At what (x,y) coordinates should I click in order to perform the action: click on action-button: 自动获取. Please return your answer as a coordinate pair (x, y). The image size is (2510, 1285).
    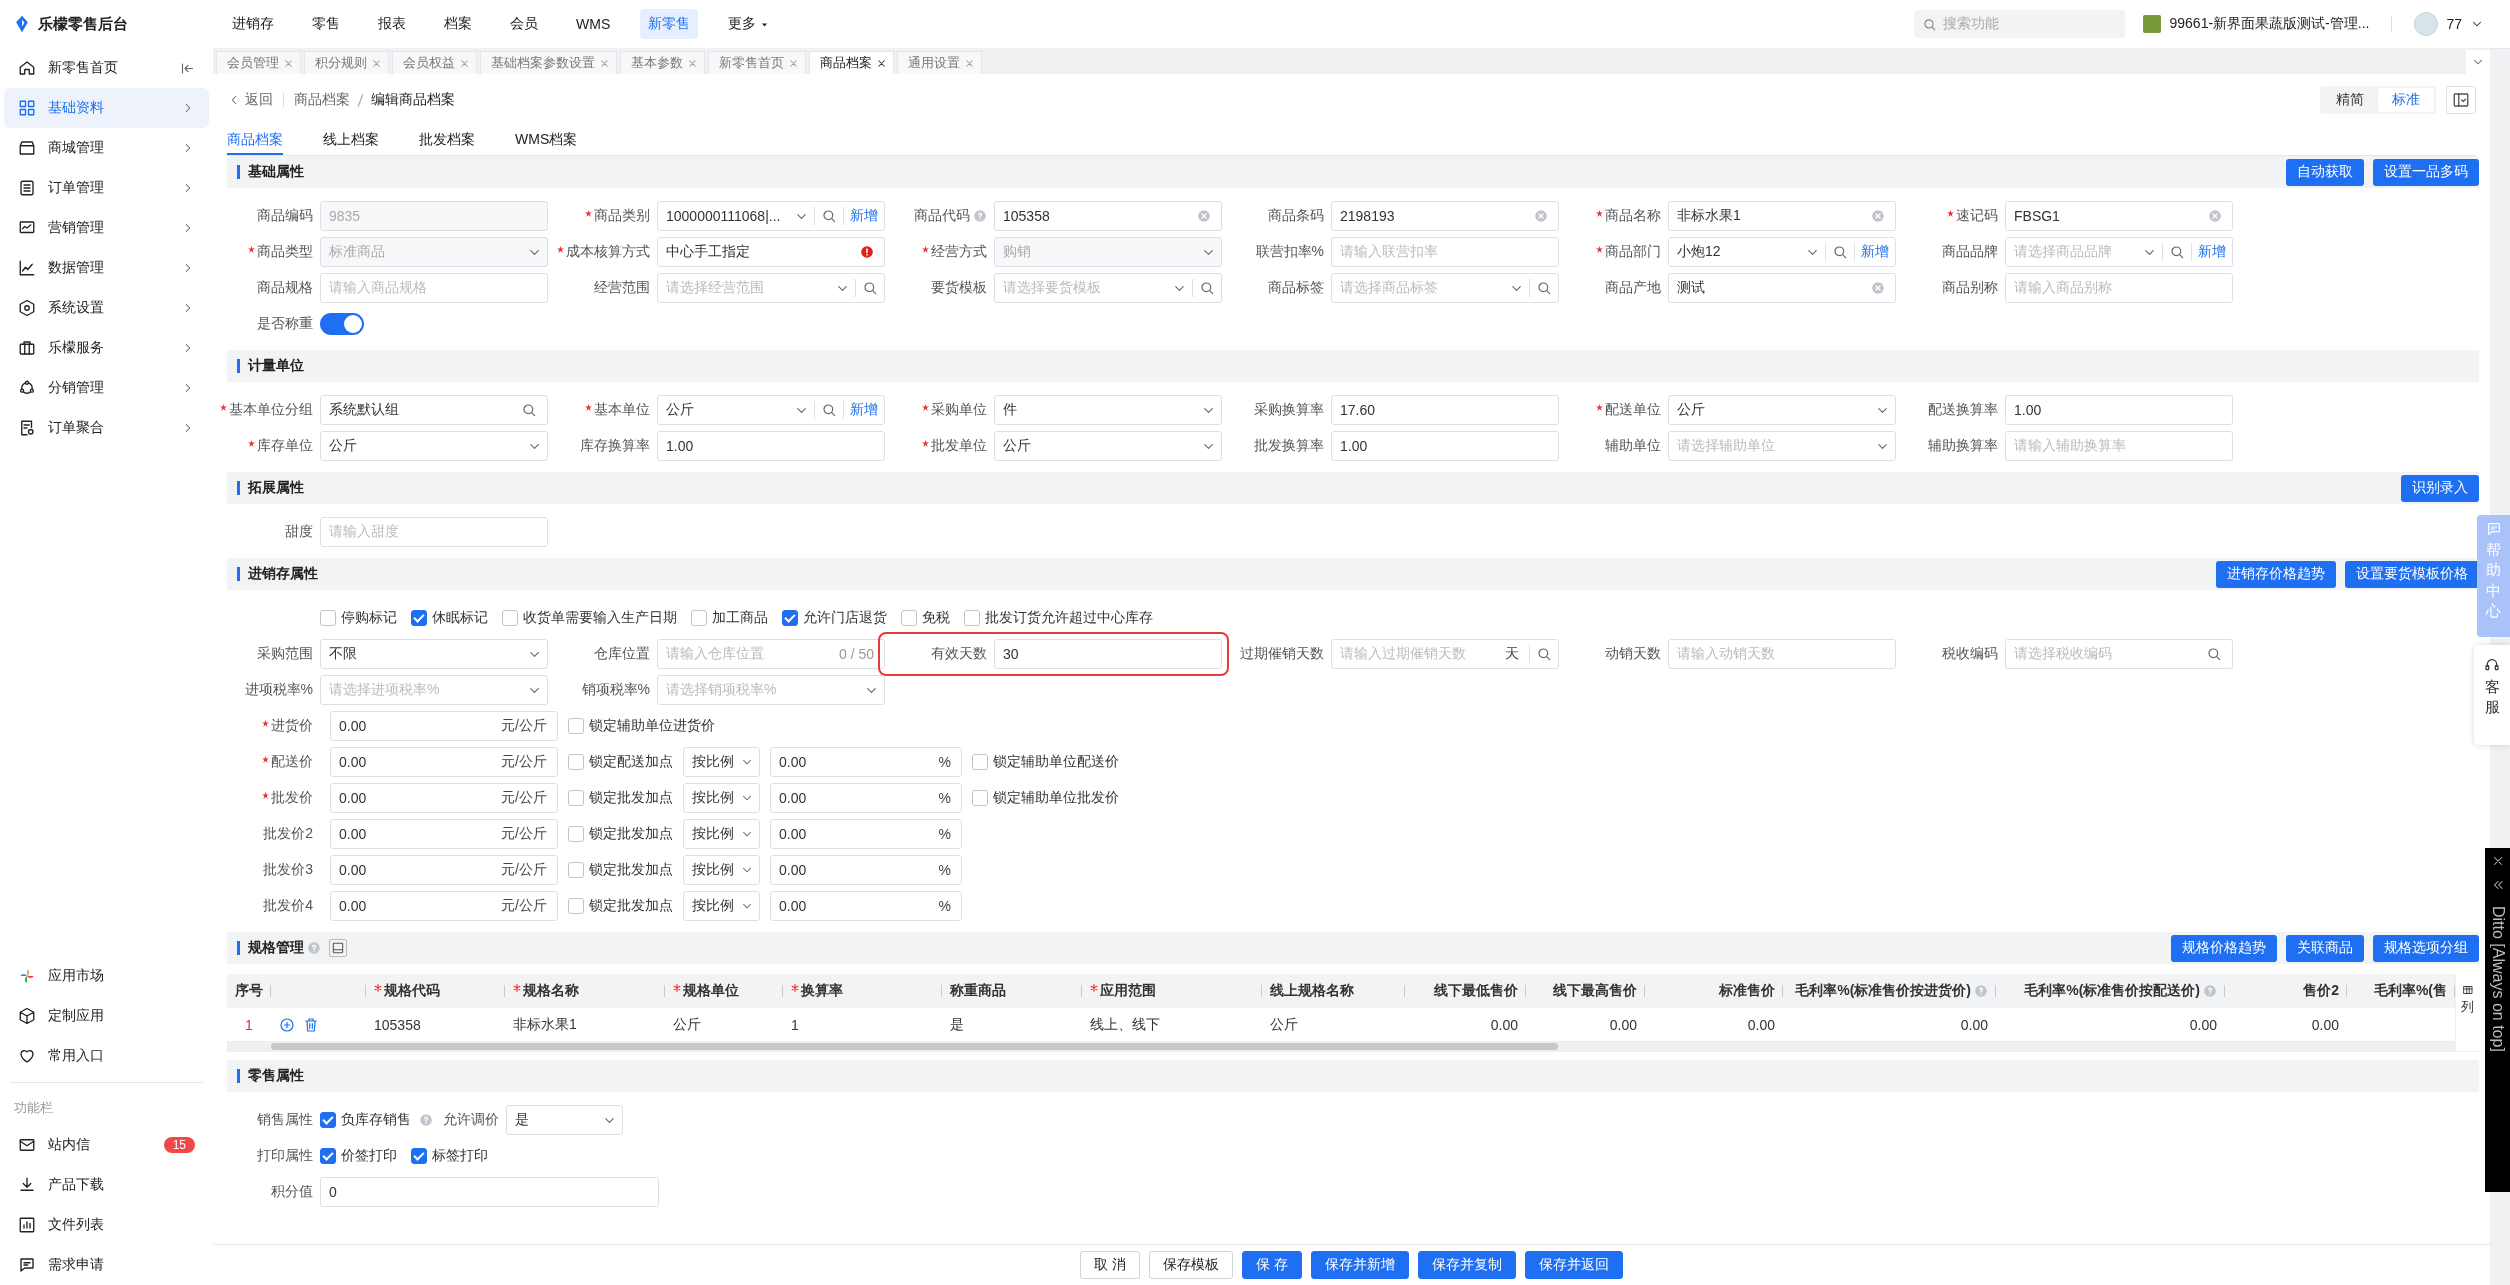
    Looking at the image, I should click on (2325, 172).